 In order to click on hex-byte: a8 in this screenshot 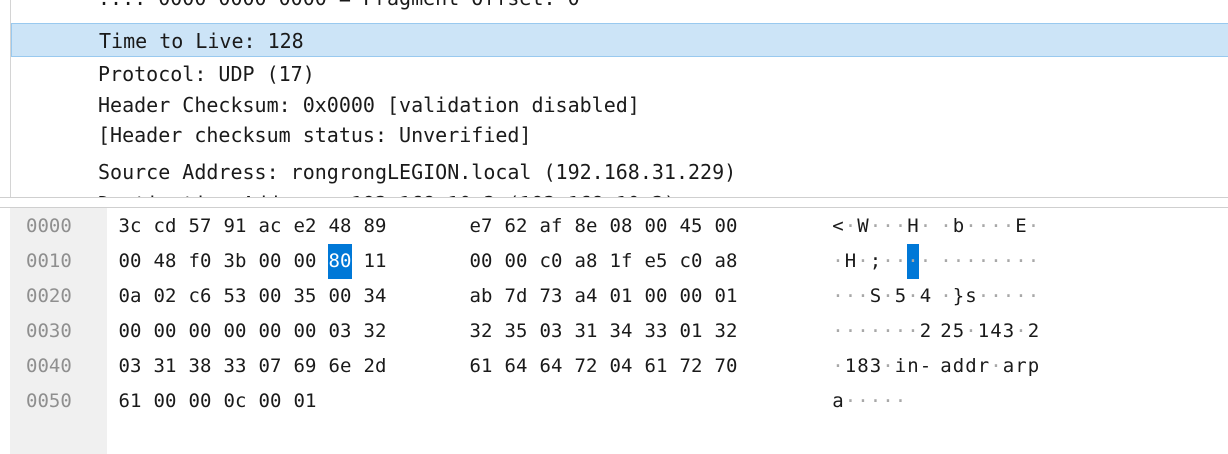, I will do `click(586, 261)`.